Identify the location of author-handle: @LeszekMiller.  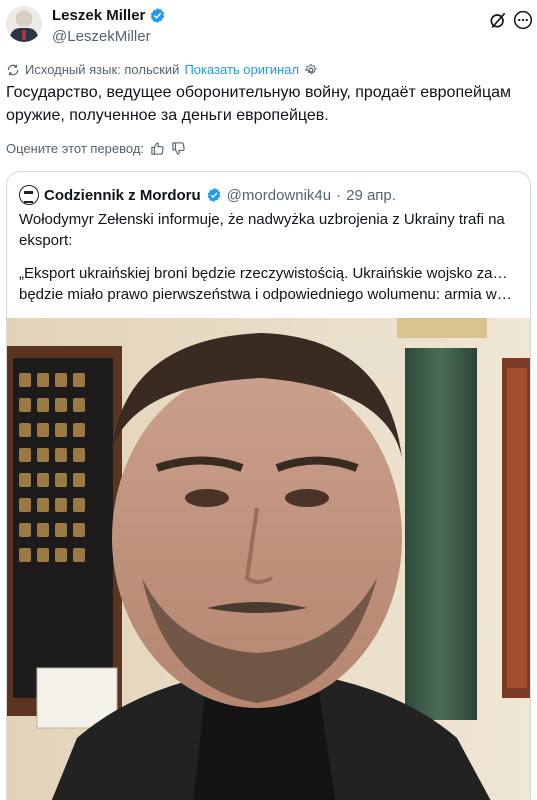
(101, 36).